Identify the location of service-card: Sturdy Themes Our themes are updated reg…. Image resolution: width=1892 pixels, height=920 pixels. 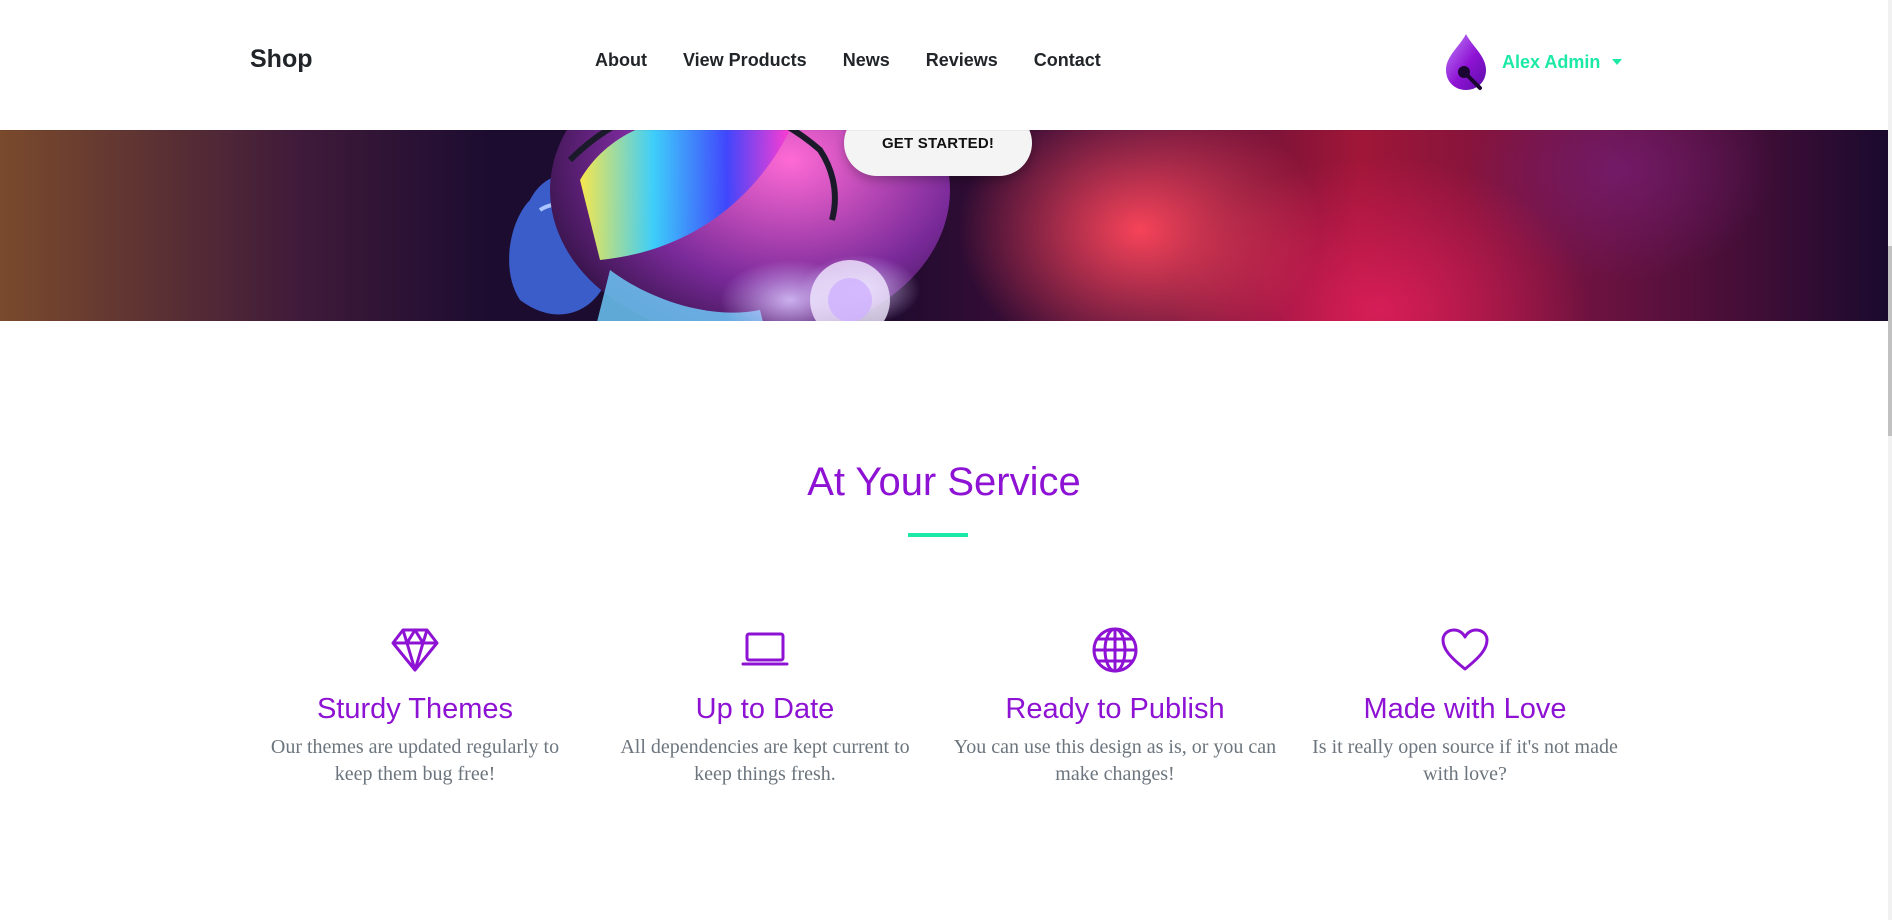
(415, 706).